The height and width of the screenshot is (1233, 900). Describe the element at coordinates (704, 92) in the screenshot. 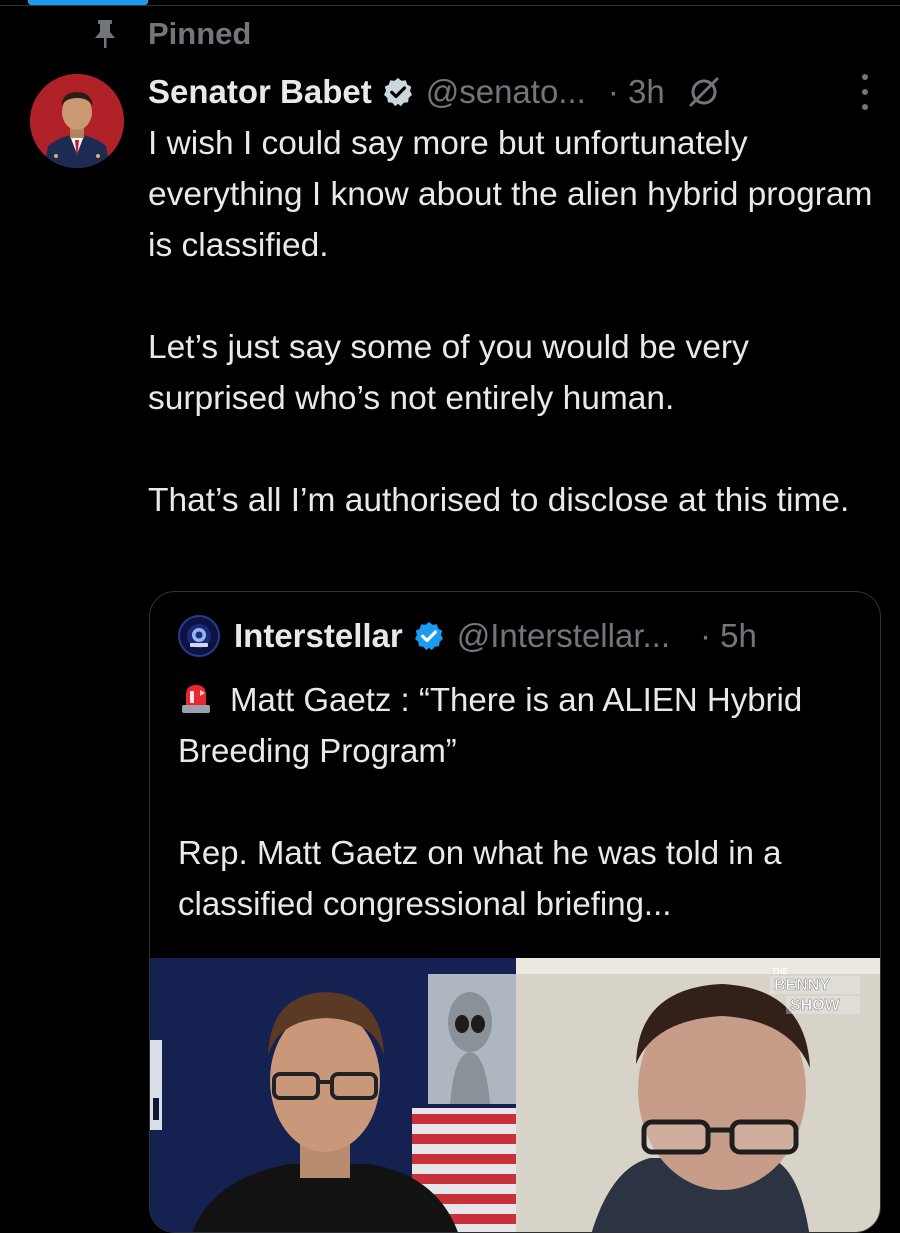

I see `grok-icon` at that location.